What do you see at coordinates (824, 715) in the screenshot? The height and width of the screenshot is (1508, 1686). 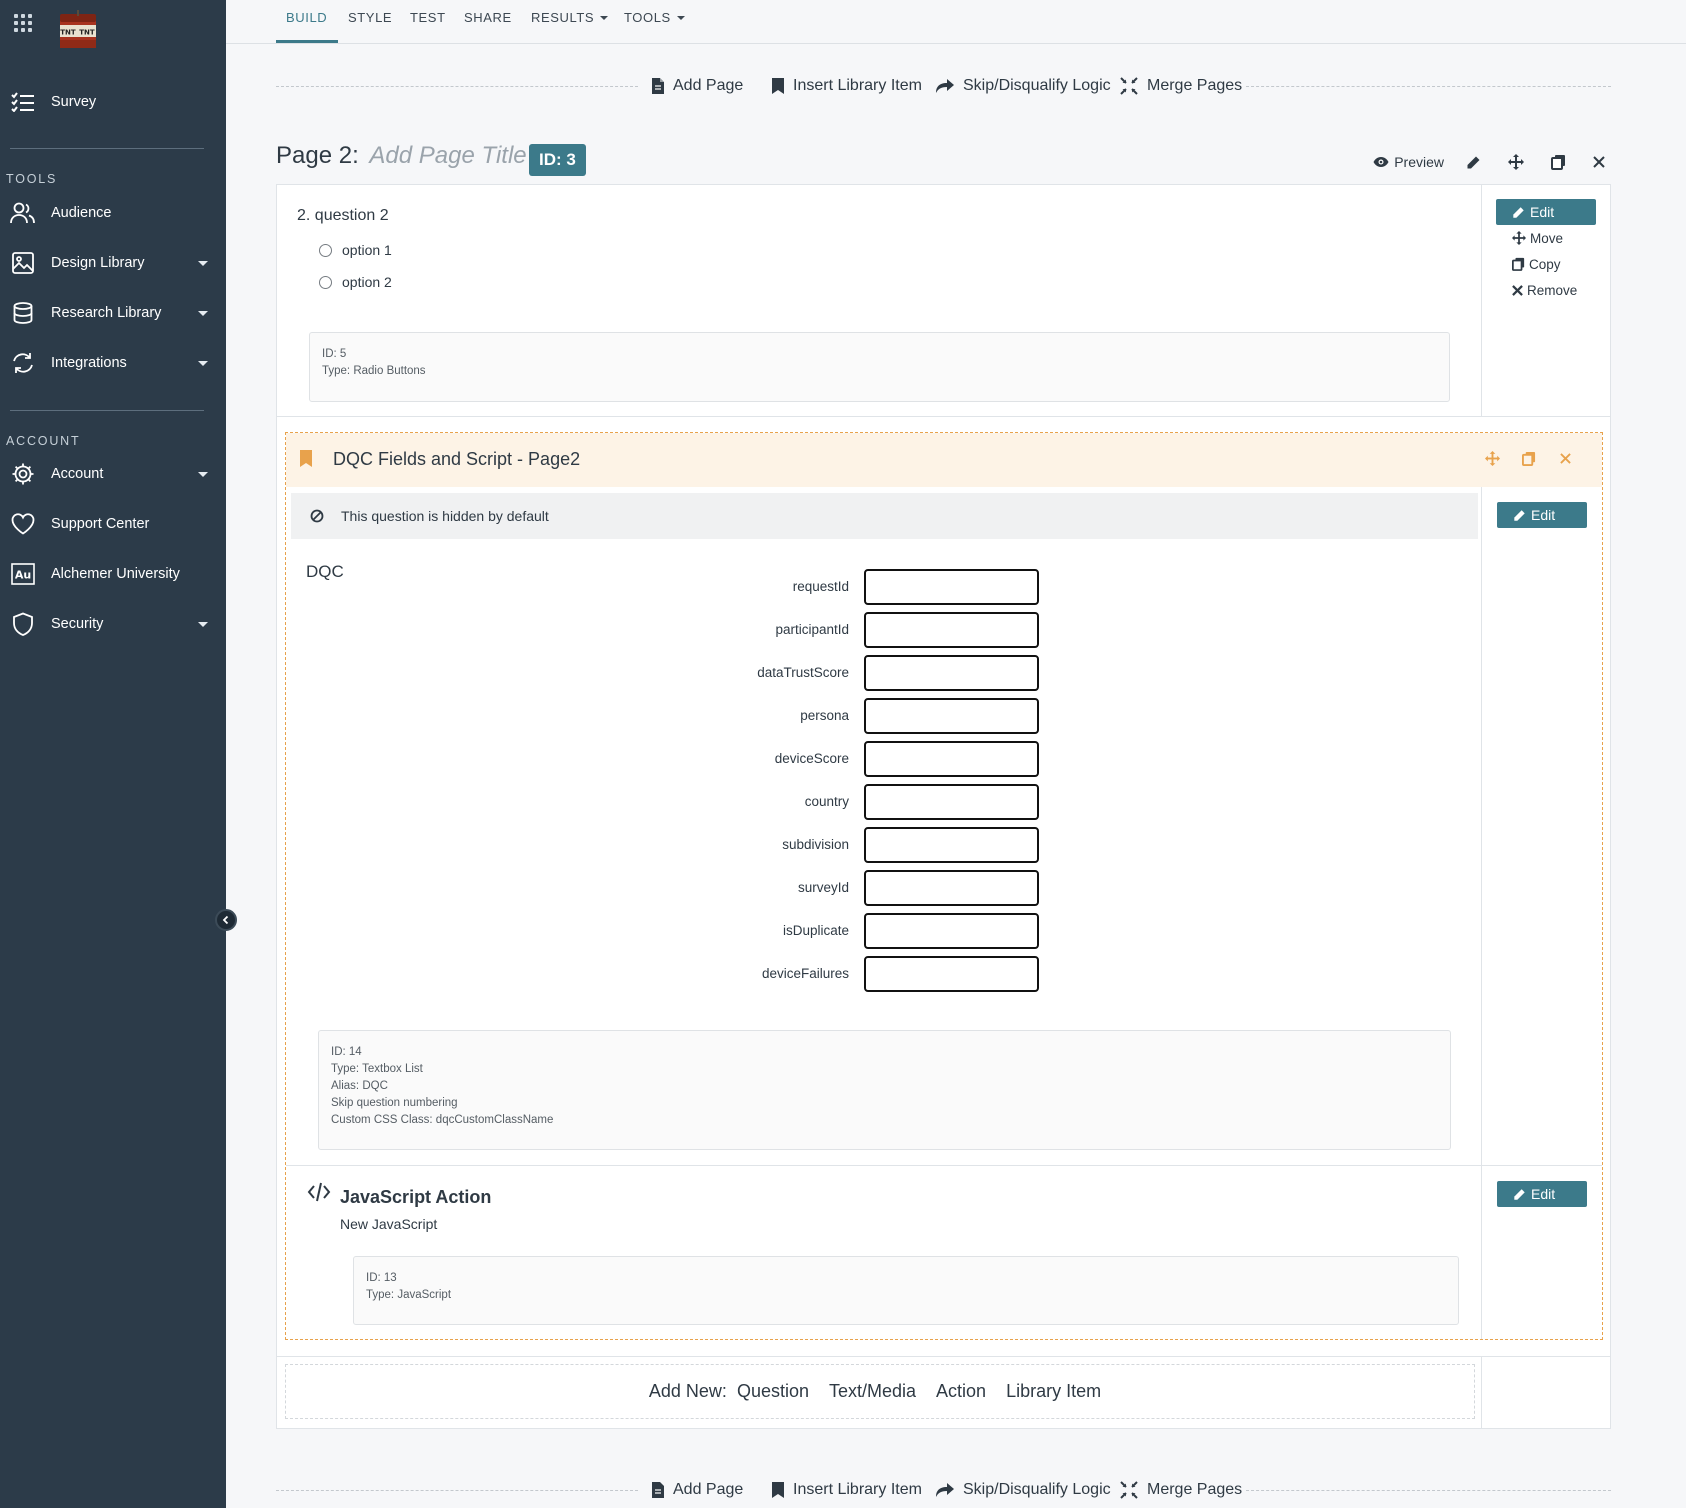 I see `field-label: persona` at bounding box center [824, 715].